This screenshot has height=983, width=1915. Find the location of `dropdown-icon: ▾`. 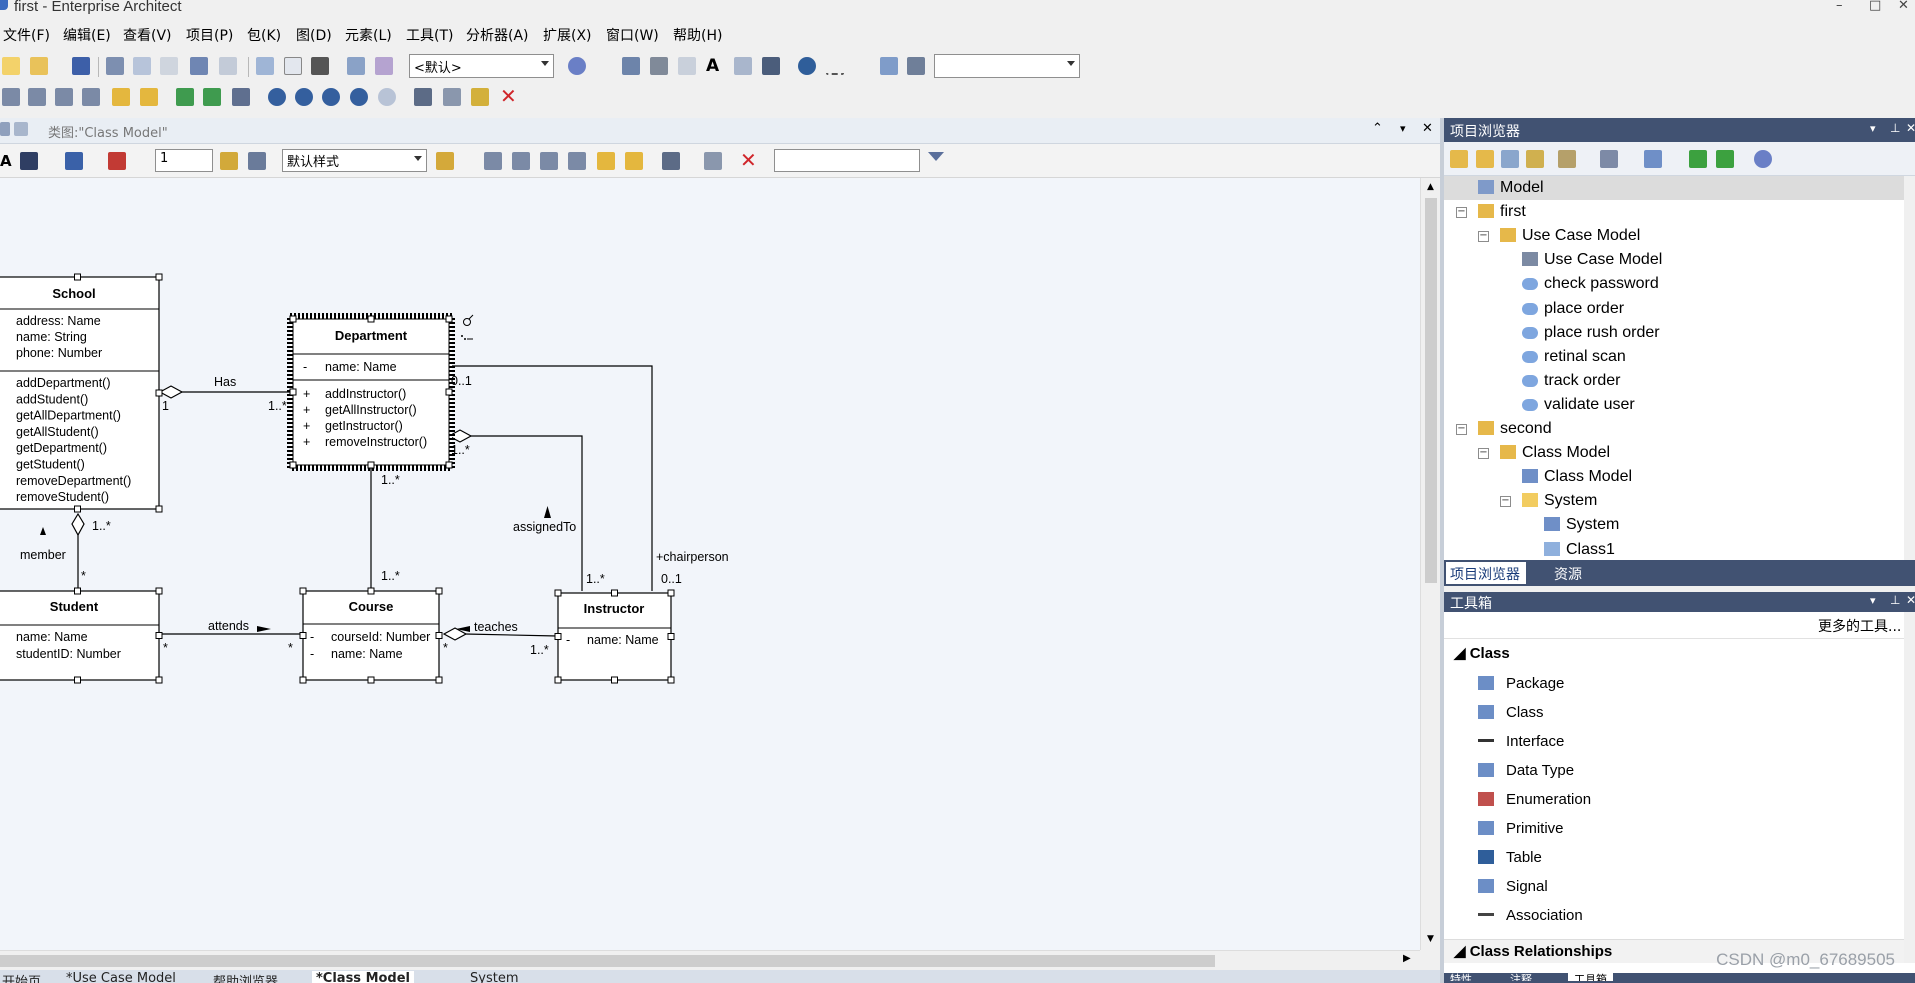

dropdown-icon: ▾ is located at coordinates (1403, 128).